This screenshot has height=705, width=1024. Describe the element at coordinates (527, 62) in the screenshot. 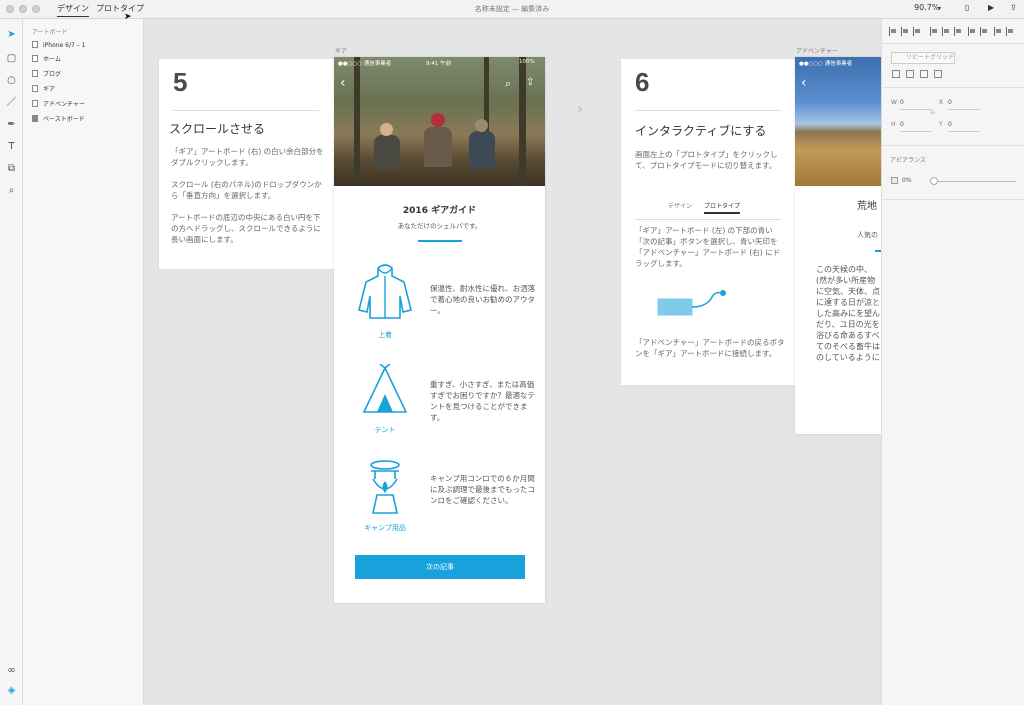

I see `battery: 100%` at that location.